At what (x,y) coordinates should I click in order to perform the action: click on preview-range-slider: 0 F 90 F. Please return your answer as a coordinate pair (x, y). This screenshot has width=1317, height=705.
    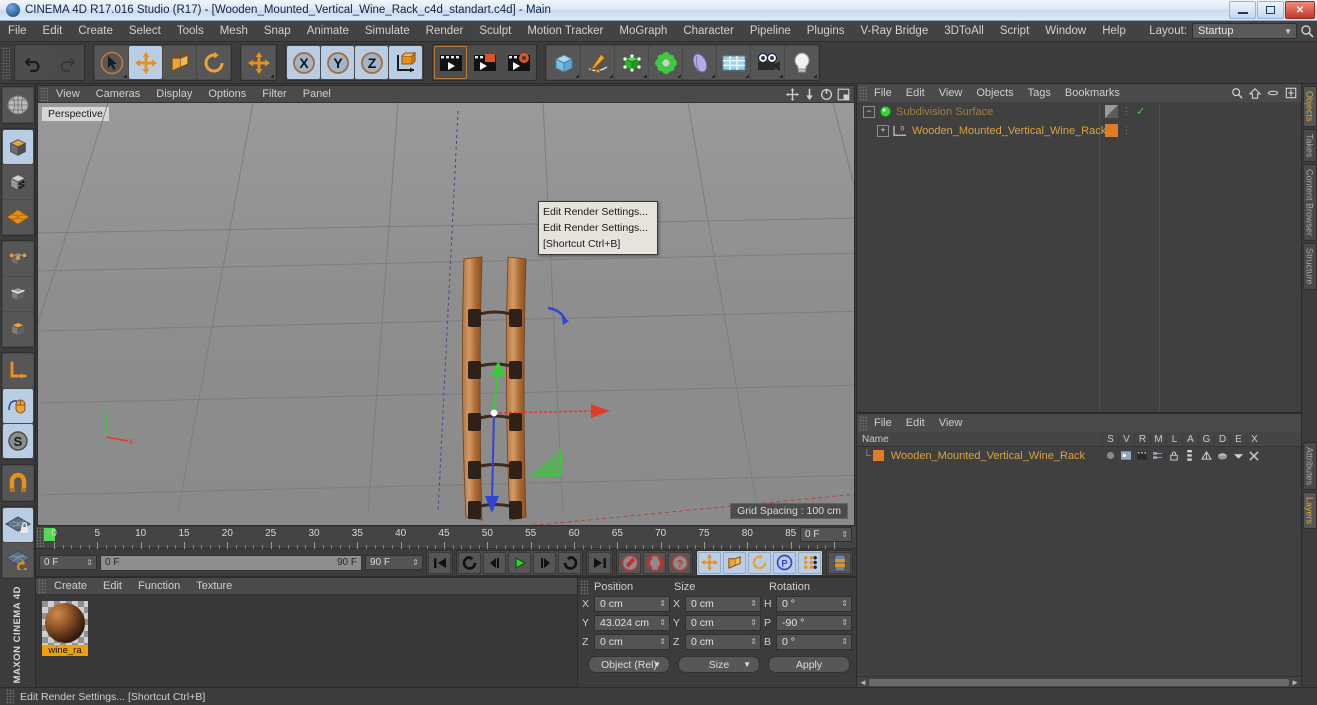
    Looking at the image, I should click on (231, 562).